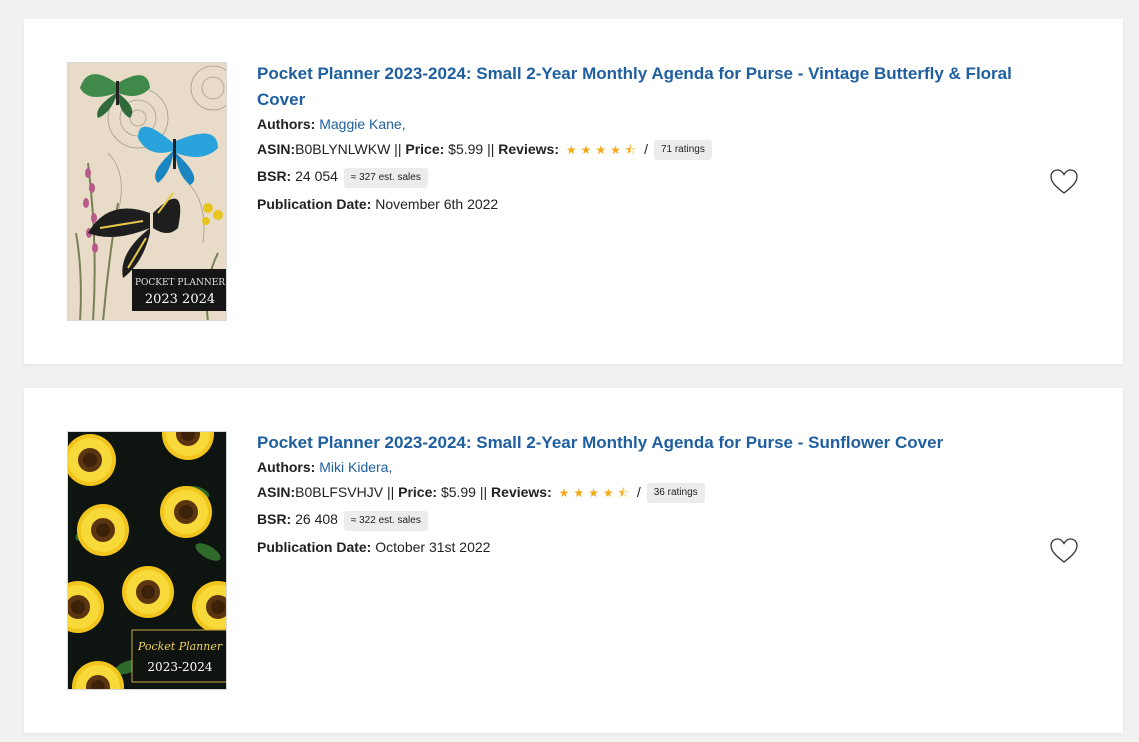 This screenshot has height=742, width=1139. What do you see at coordinates (180, 646) in the screenshot?
I see `svg-text: Pocket Planner` at bounding box center [180, 646].